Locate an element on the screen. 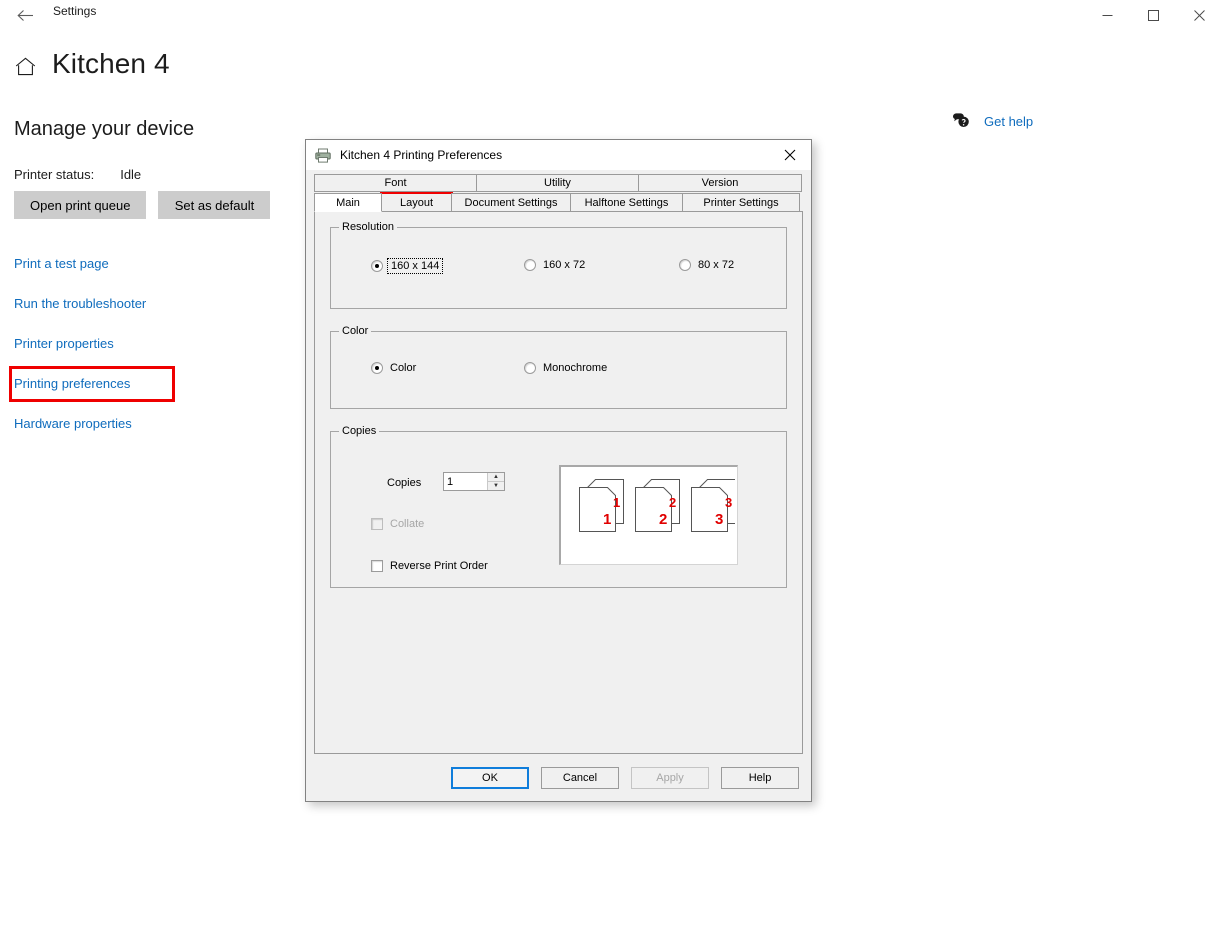 Image resolution: width=1222 pixels, height=949 pixels. window-controls is located at coordinates (1153, 15).